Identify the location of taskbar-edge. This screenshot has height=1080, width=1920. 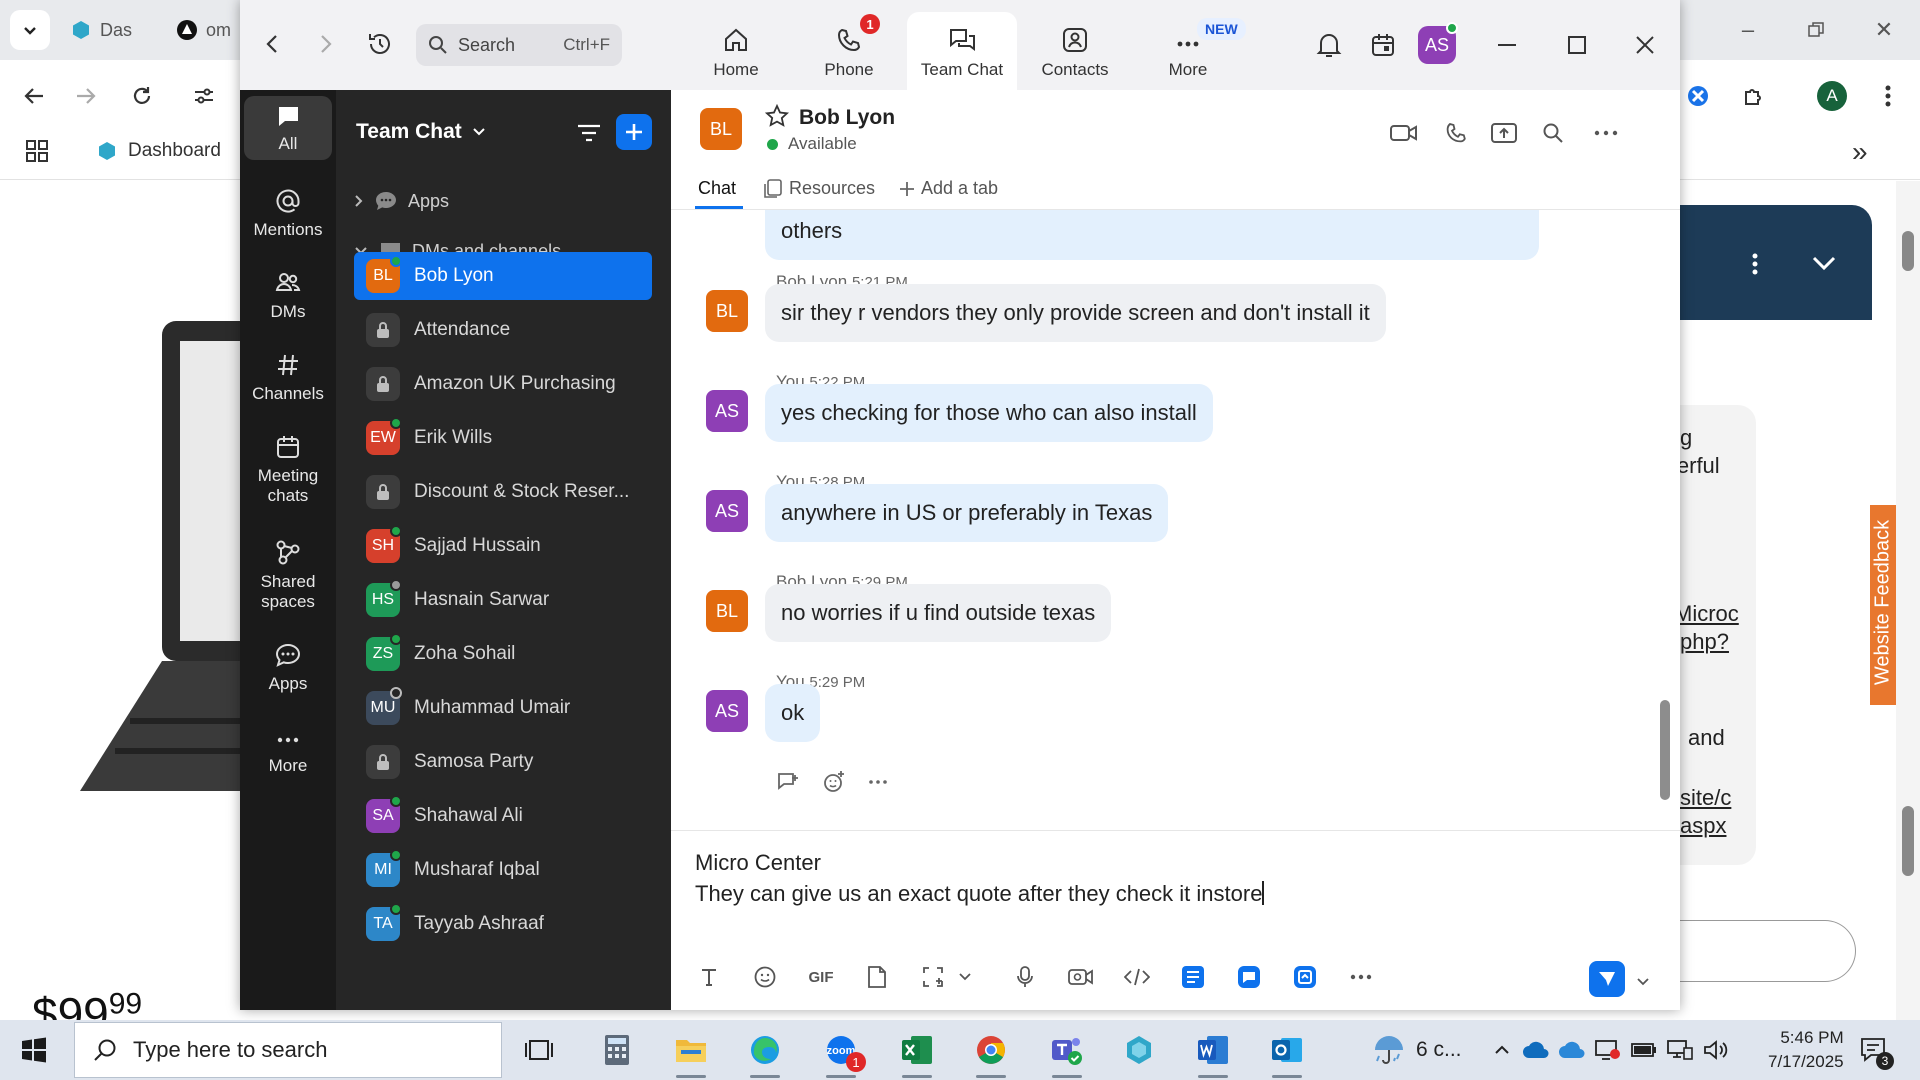
(765, 1053).